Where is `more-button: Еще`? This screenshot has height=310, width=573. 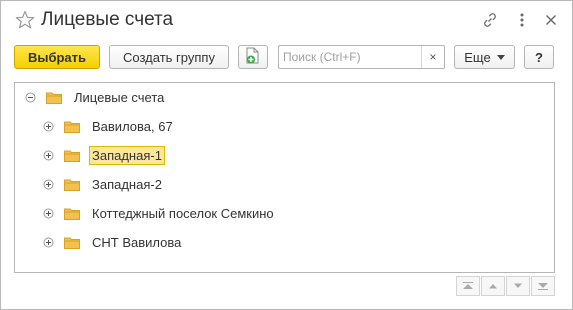
more-button: Еще is located at coordinates (484, 57).